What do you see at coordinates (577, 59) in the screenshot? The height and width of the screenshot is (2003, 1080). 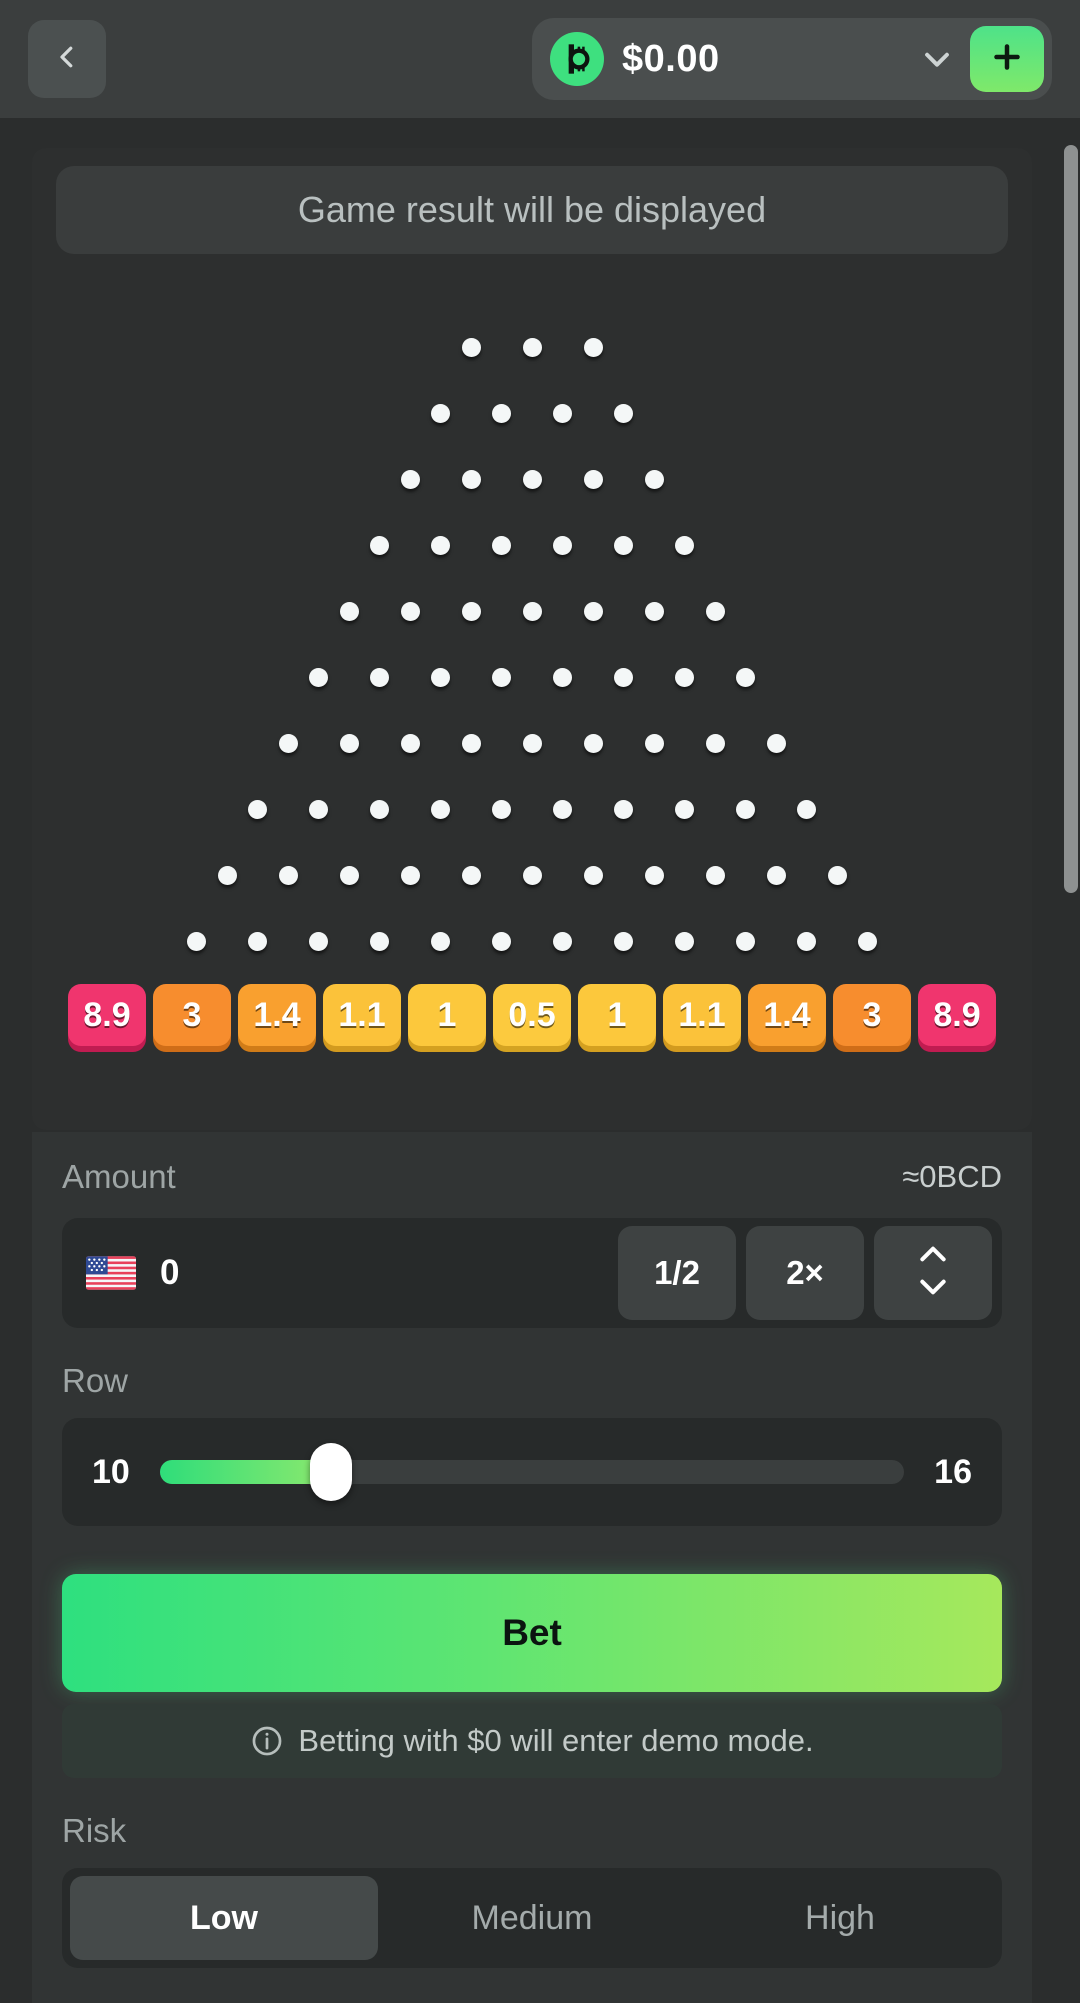 I see `bitcoin-coin-icon` at bounding box center [577, 59].